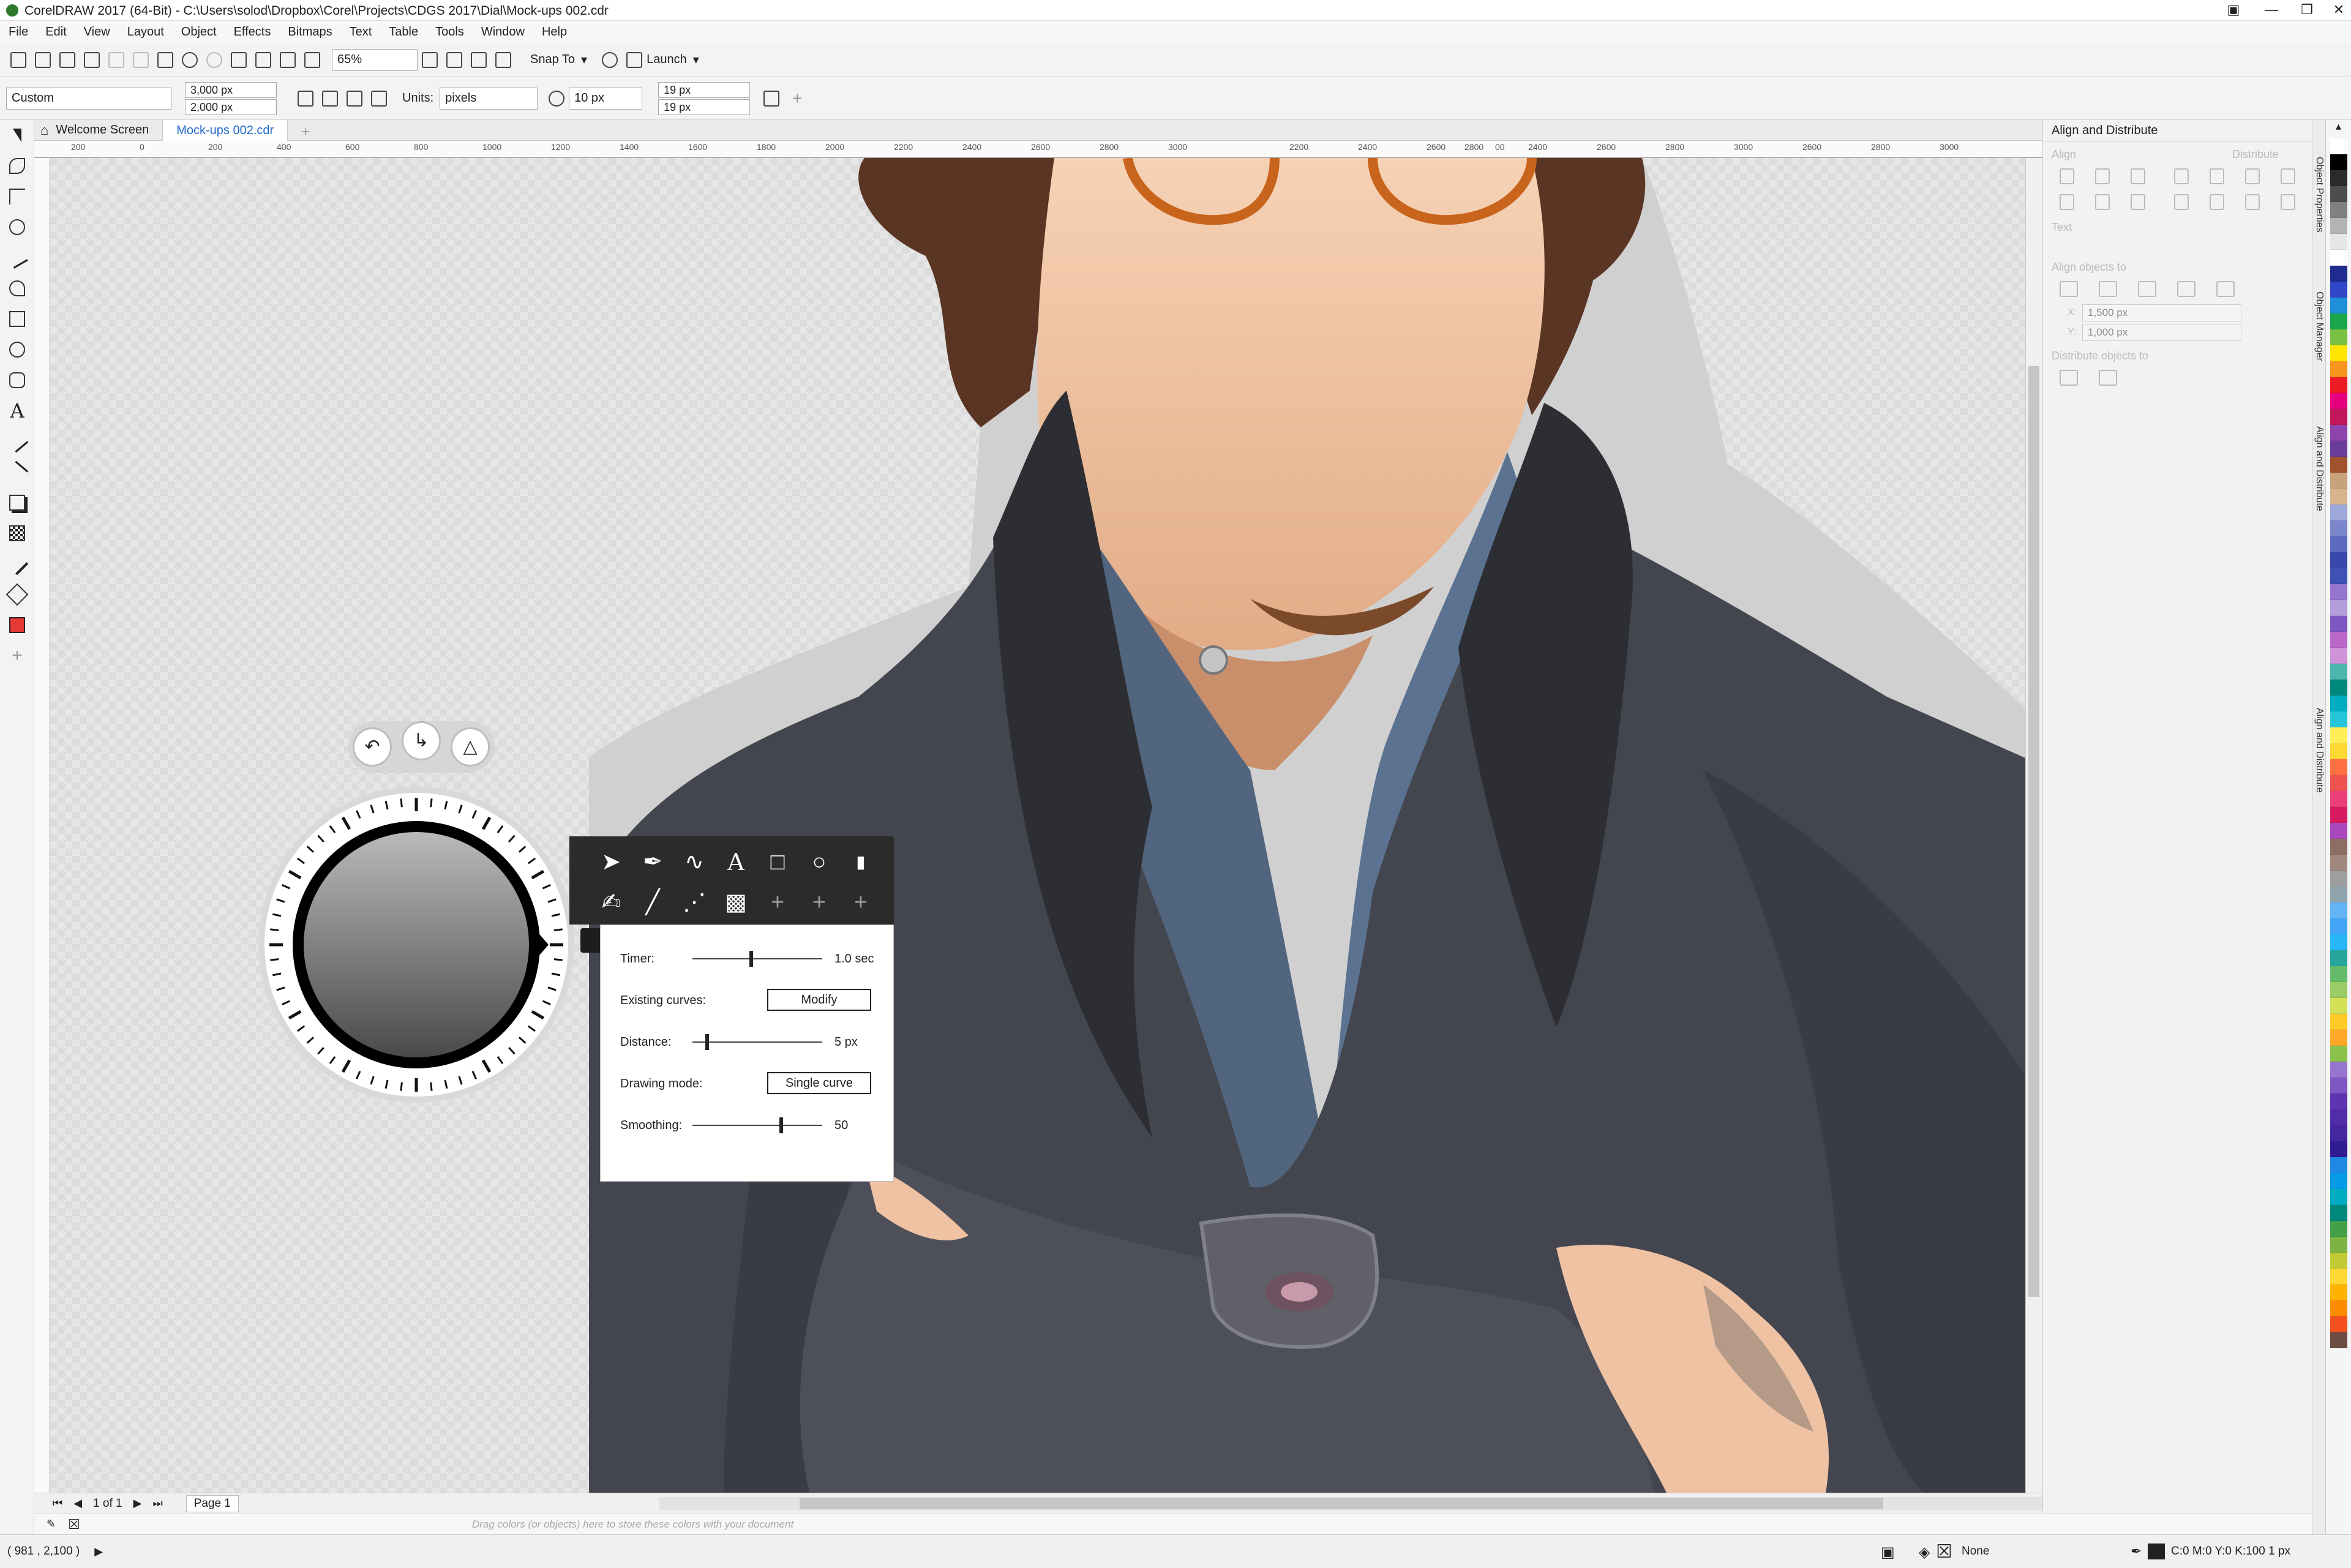 This screenshot has width=2351, height=1568. I want to click on outline-pen-icon: ✒, so click(2136, 1551).